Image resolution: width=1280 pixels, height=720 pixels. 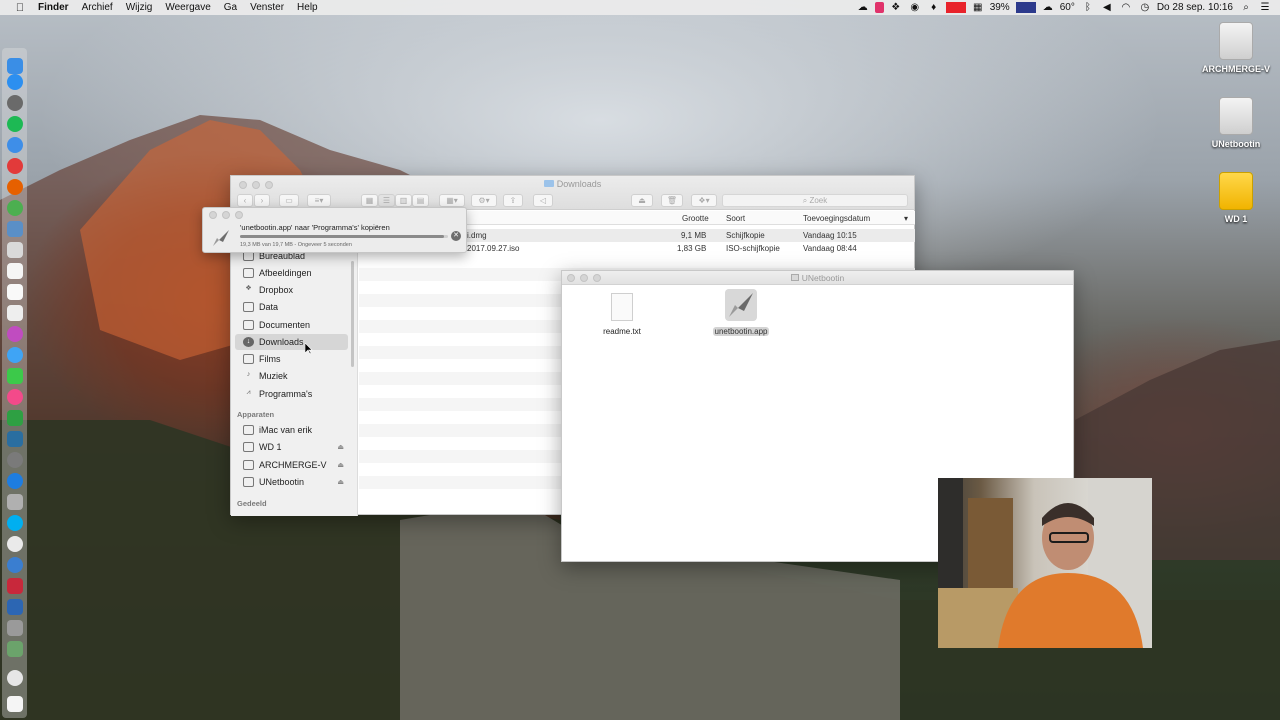 What do you see at coordinates (15, 649) in the screenshot?
I see `utility-icon` at bounding box center [15, 649].